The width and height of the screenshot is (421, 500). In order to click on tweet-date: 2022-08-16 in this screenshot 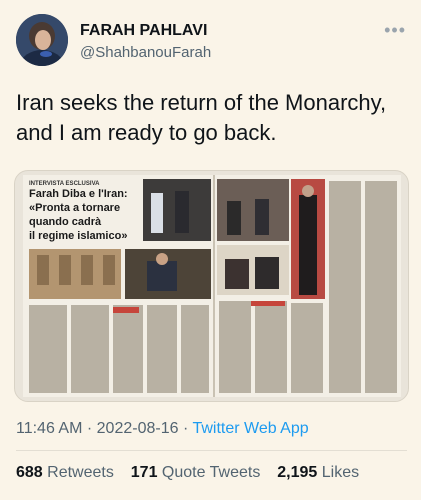, I will do `click(138, 428)`.